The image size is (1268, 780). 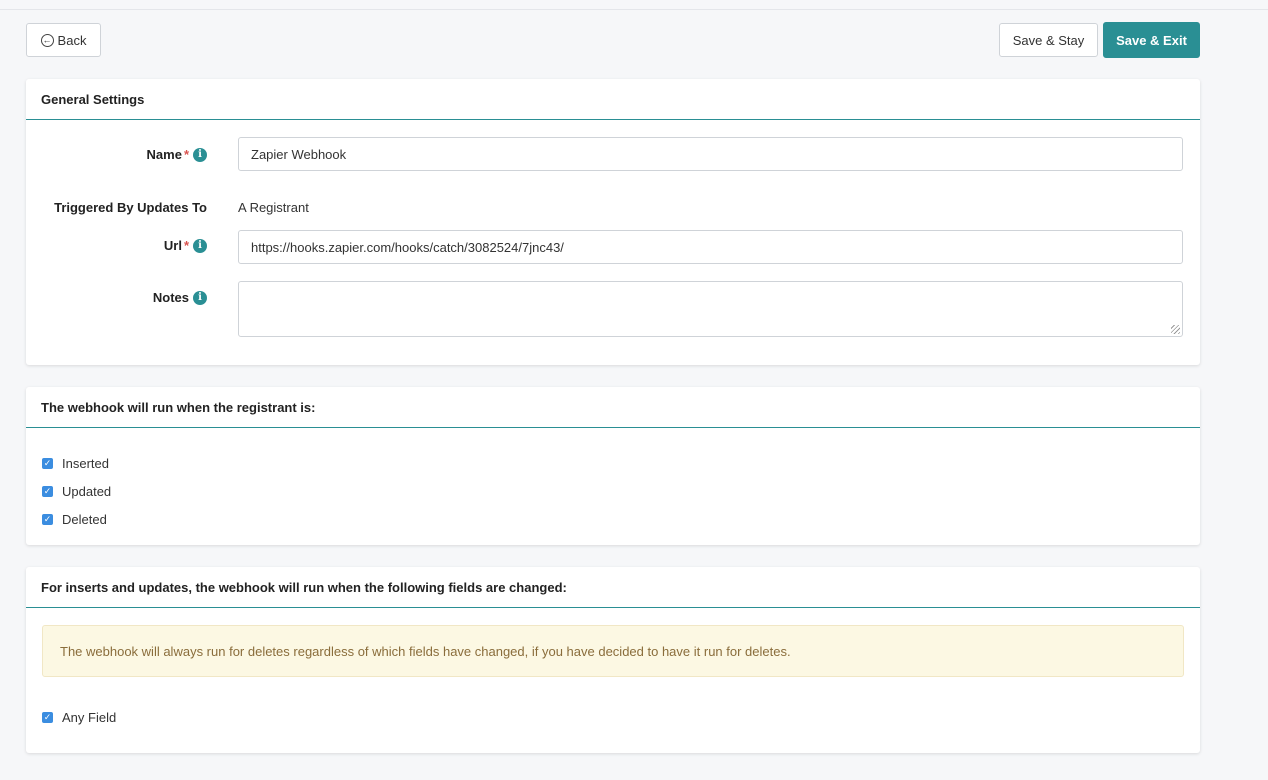 I want to click on checkbox-label: Updated, so click(x=87, y=491).